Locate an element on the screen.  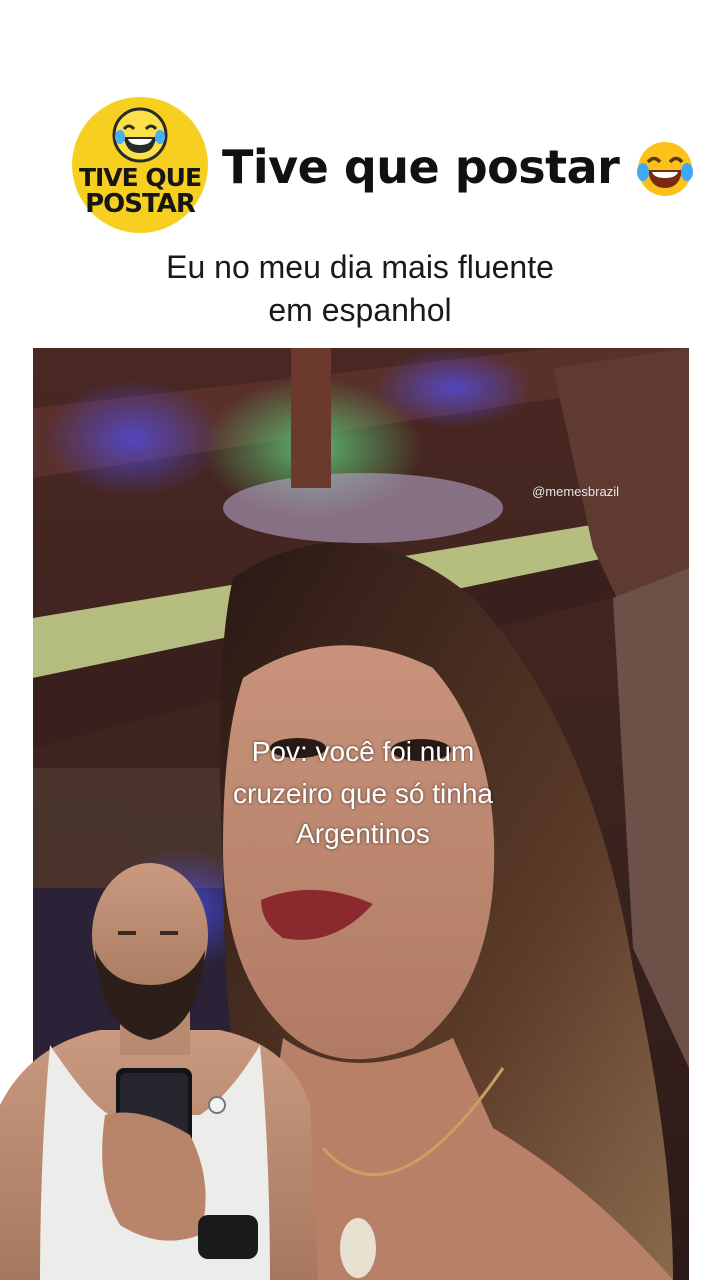
logo-text-line1: TIVE QUE is located at coordinates (140, 177).